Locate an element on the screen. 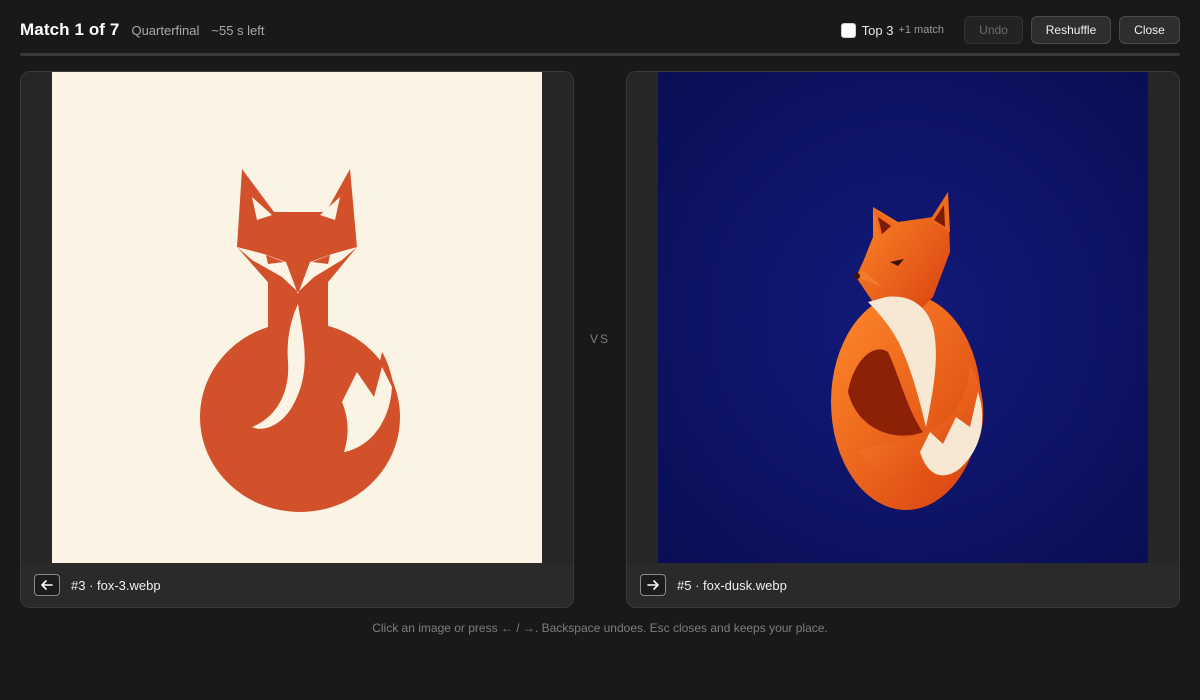 The height and width of the screenshot is (700, 1200). reshuffle-button: Reshuffle is located at coordinates (1071, 30).